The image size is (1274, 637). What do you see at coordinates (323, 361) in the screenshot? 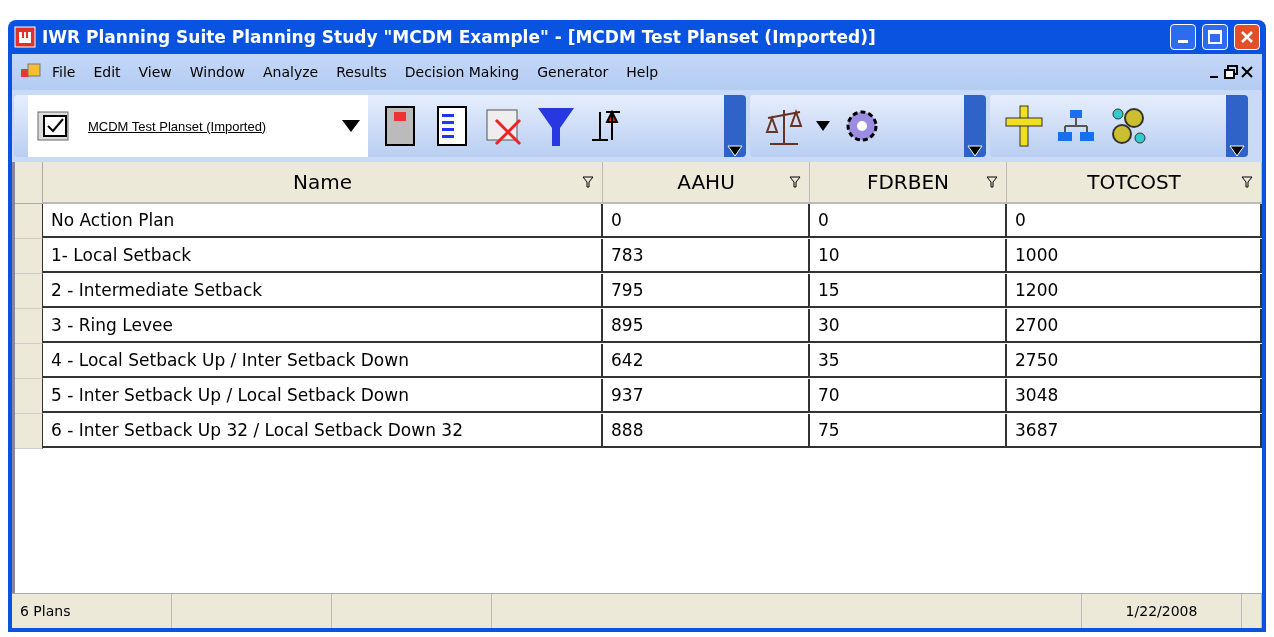
I see `table-cell: 4 - Local Setback Up / Inter Setback Down` at bounding box center [323, 361].